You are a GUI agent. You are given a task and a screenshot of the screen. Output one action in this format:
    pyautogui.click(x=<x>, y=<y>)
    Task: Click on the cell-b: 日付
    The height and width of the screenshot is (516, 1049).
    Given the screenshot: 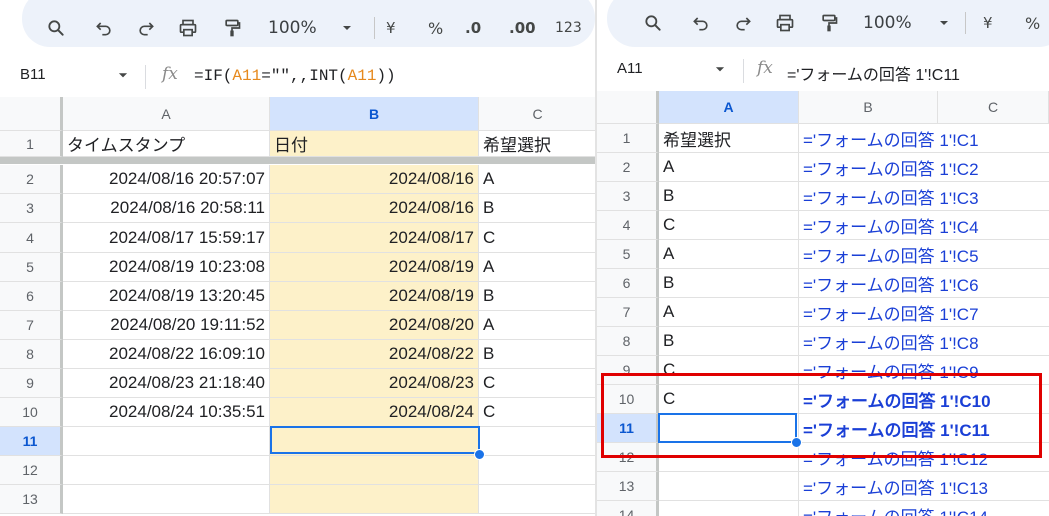 What is the action you would take?
    pyautogui.click(x=374, y=144)
    